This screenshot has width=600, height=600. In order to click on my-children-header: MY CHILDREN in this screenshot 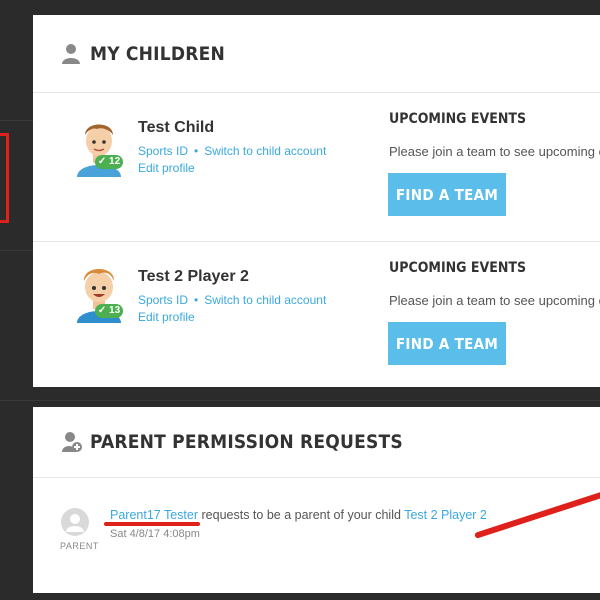, I will do `click(316, 54)`.